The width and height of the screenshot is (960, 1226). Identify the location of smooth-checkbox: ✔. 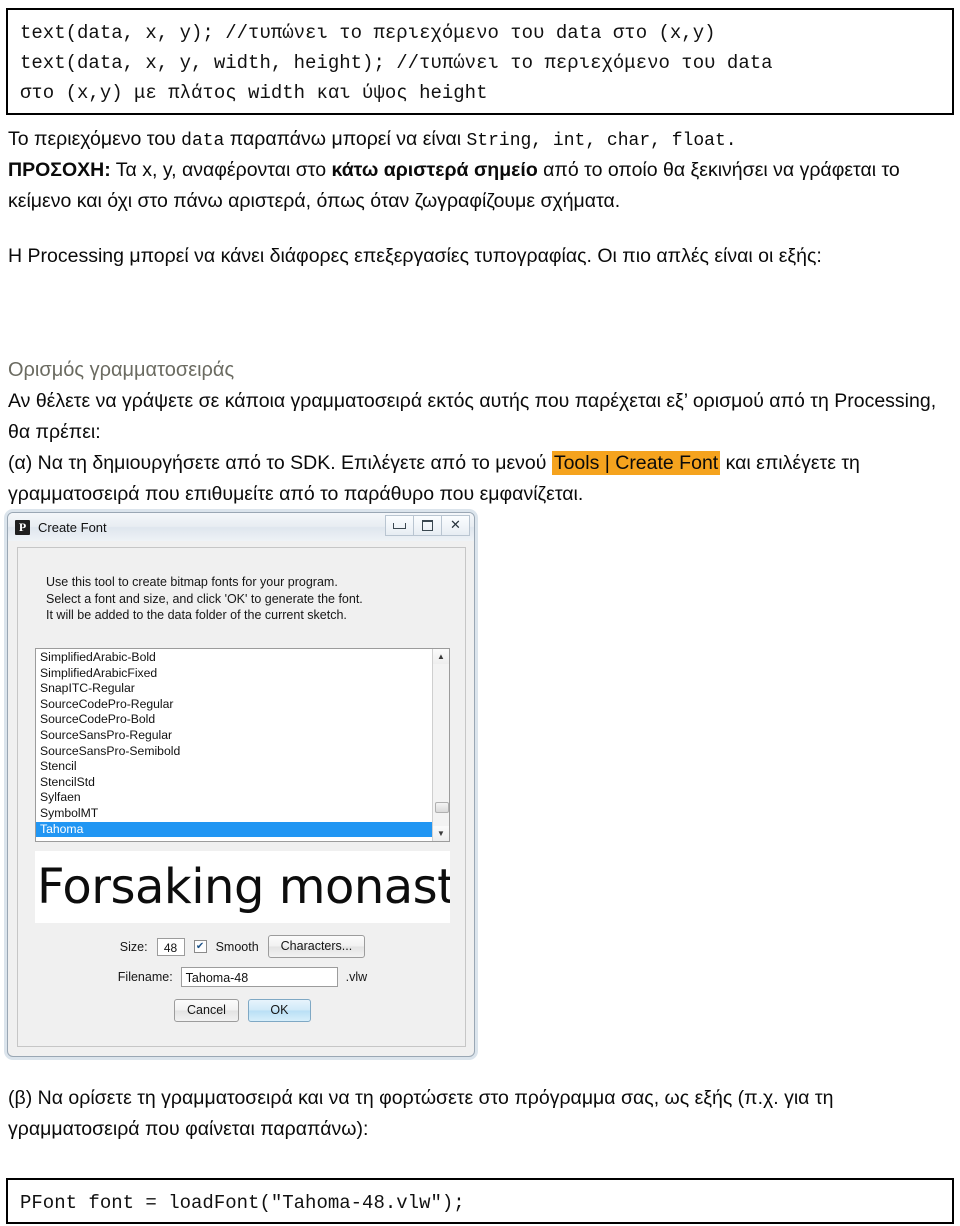
(200, 946).